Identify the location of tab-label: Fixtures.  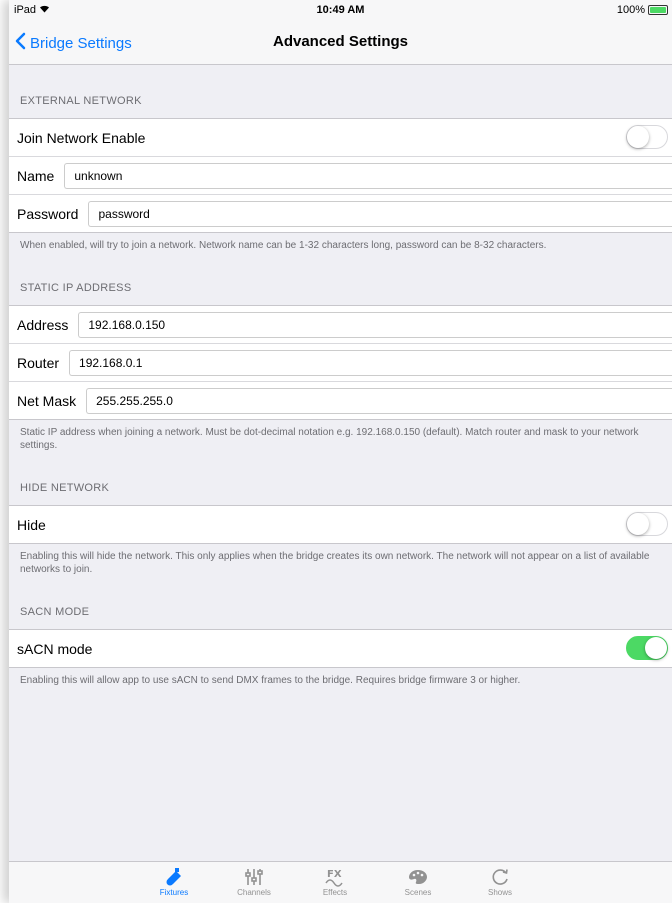
(174, 892).